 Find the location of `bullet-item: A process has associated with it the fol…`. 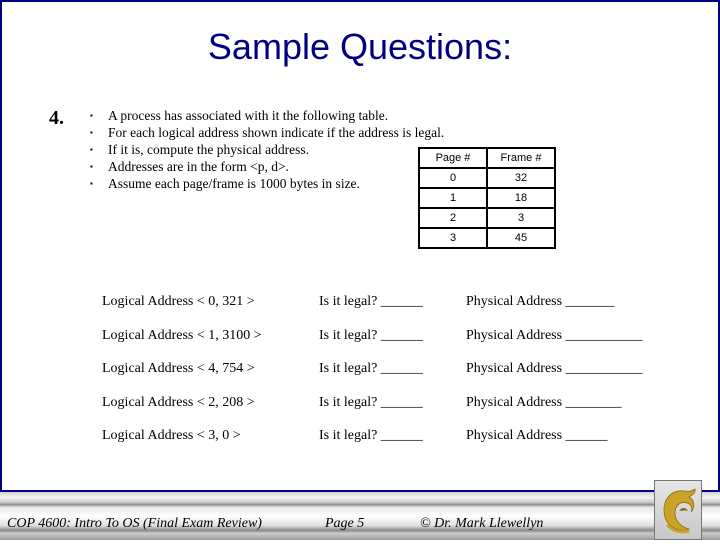

bullet-item: A process has associated with it the fol… is located at coordinates (267, 115).